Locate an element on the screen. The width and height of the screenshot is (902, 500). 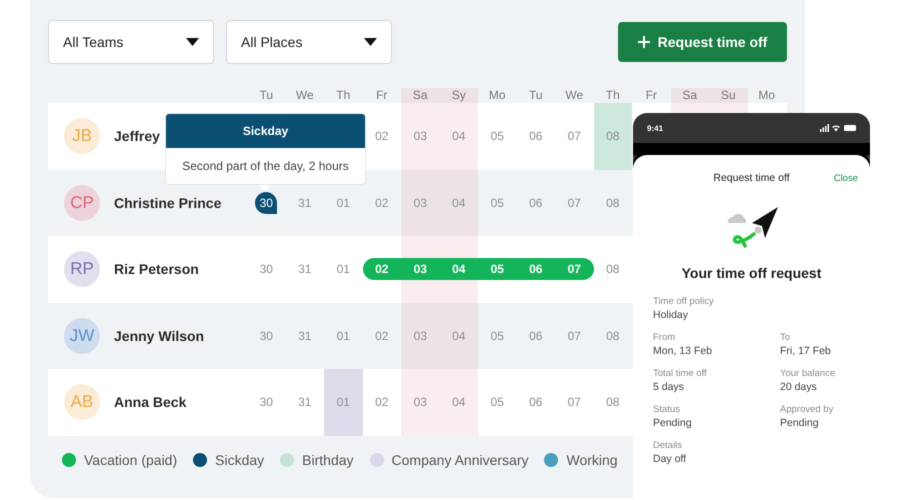
tooltip-text: Second part of the day, 2 hours is located at coordinates (265, 166).